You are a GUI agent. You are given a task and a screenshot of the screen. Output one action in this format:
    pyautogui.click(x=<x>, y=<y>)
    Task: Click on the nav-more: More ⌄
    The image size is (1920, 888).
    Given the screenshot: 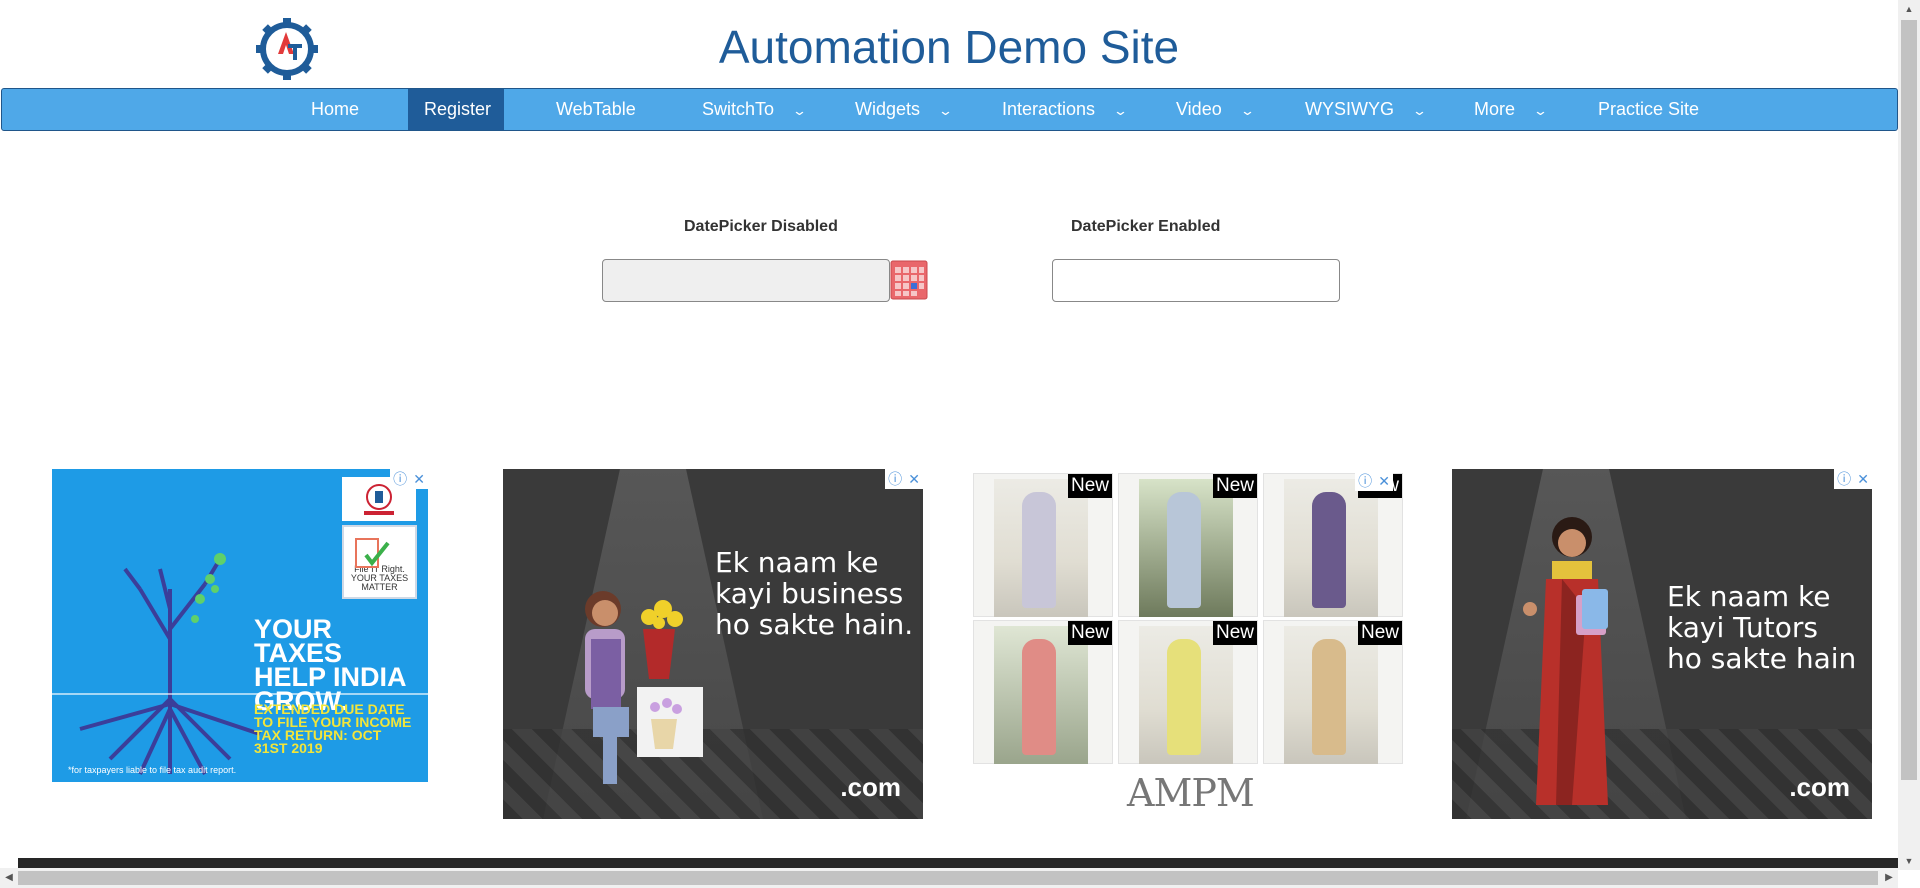 What is the action you would take?
    pyautogui.click(x=1510, y=109)
    